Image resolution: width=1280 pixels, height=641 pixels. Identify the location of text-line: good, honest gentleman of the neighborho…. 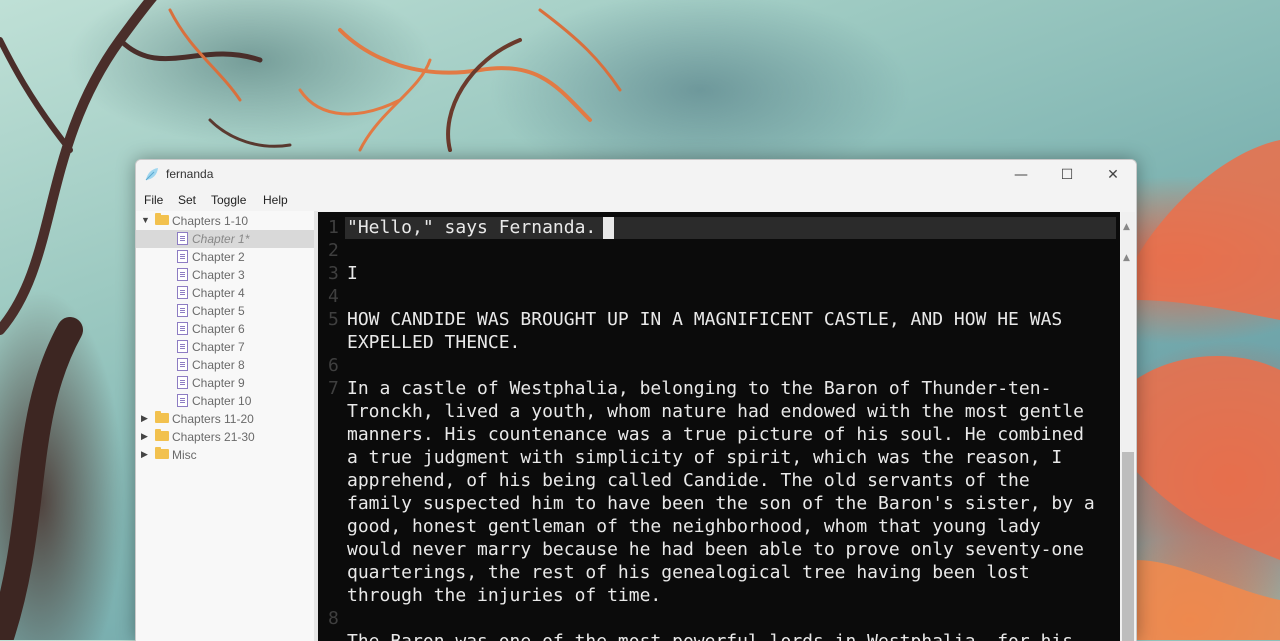
(694, 526).